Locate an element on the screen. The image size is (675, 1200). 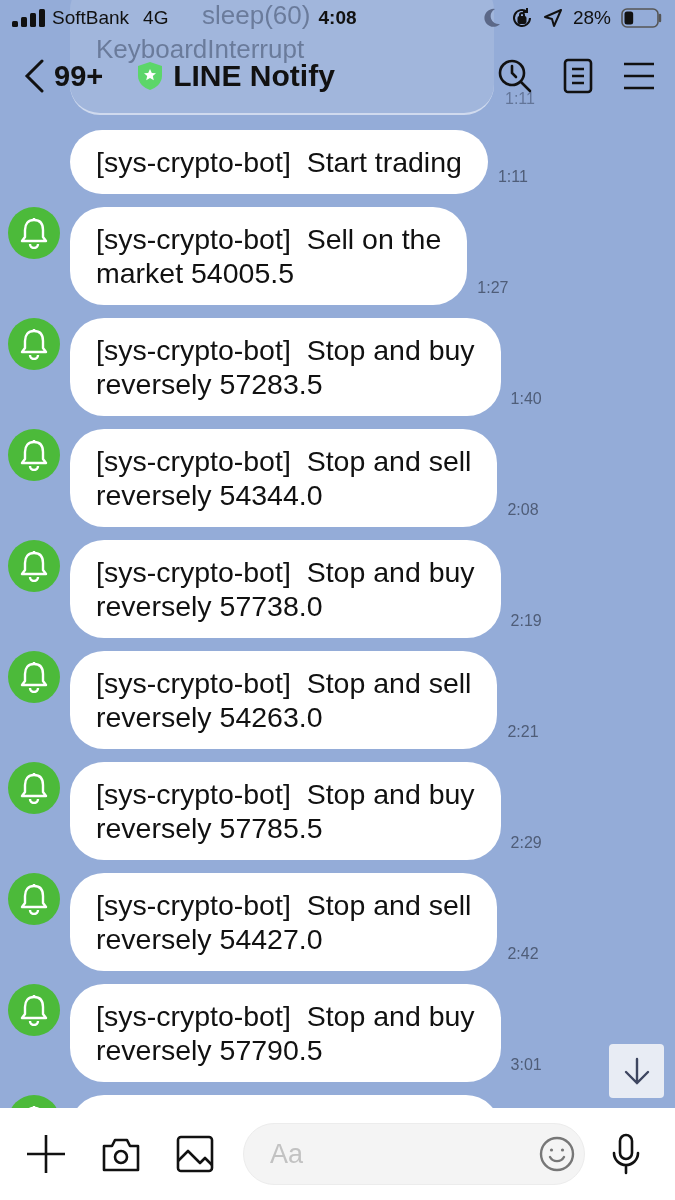
menu-icon is located at coordinates (639, 76).